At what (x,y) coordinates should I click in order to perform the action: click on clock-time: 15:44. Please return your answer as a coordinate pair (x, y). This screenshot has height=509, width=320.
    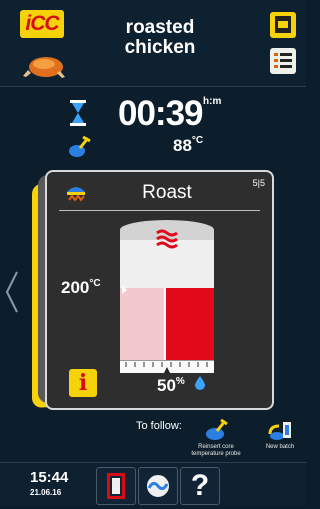
    Looking at the image, I should click on (49, 477).